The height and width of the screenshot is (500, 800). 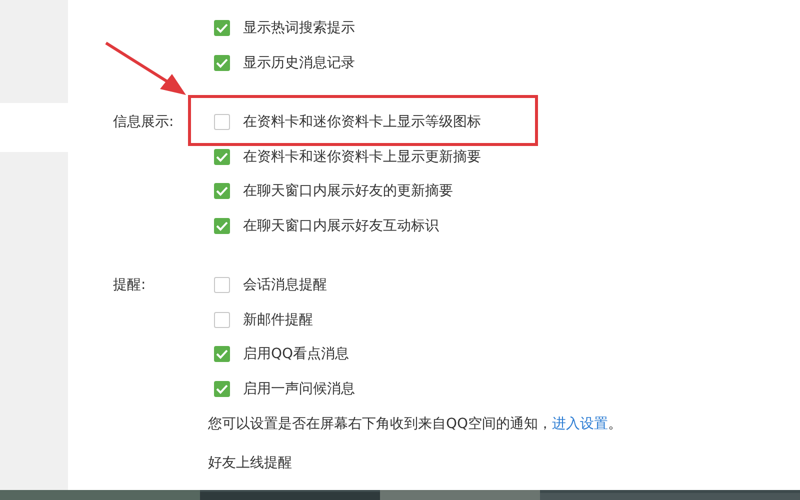 I want to click on checkbox-label: 在聊天窗口内展示好友互动标识, so click(x=341, y=225).